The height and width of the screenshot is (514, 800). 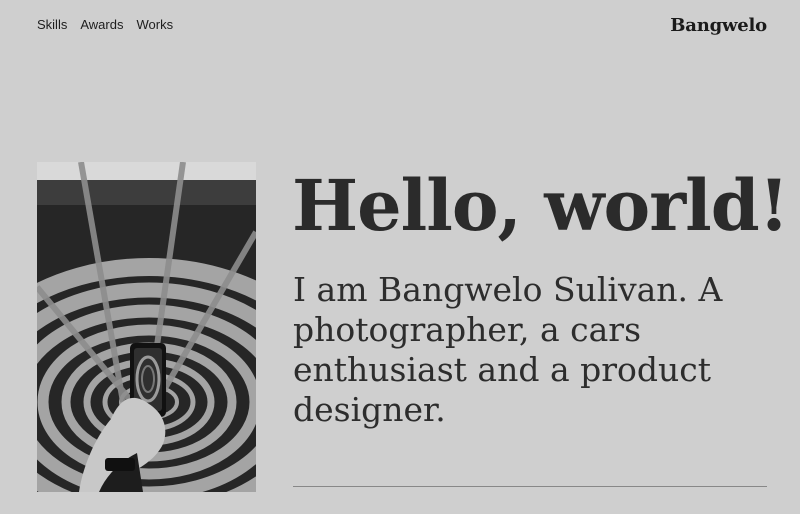 I want to click on nav-link-skills: Skills, so click(x=52, y=25).